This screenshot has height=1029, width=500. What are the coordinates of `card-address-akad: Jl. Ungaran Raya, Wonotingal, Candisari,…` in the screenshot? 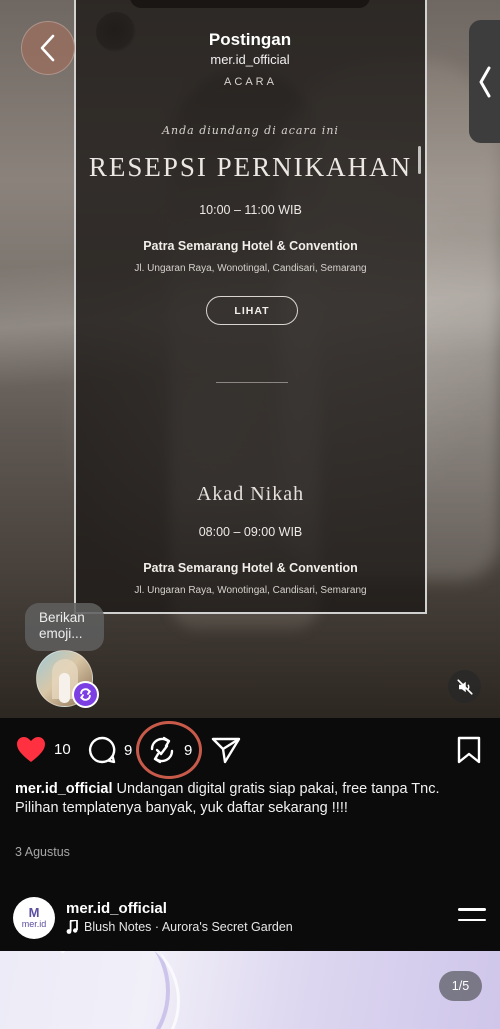 It's located at (250, 590).